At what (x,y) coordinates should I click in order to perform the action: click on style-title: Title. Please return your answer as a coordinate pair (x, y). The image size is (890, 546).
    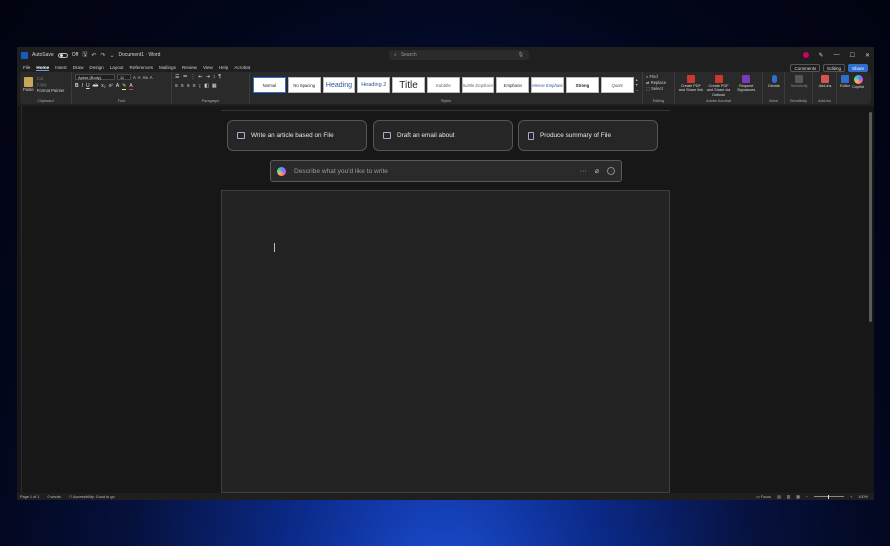
    Looking at the image, I should click on (408, 85).